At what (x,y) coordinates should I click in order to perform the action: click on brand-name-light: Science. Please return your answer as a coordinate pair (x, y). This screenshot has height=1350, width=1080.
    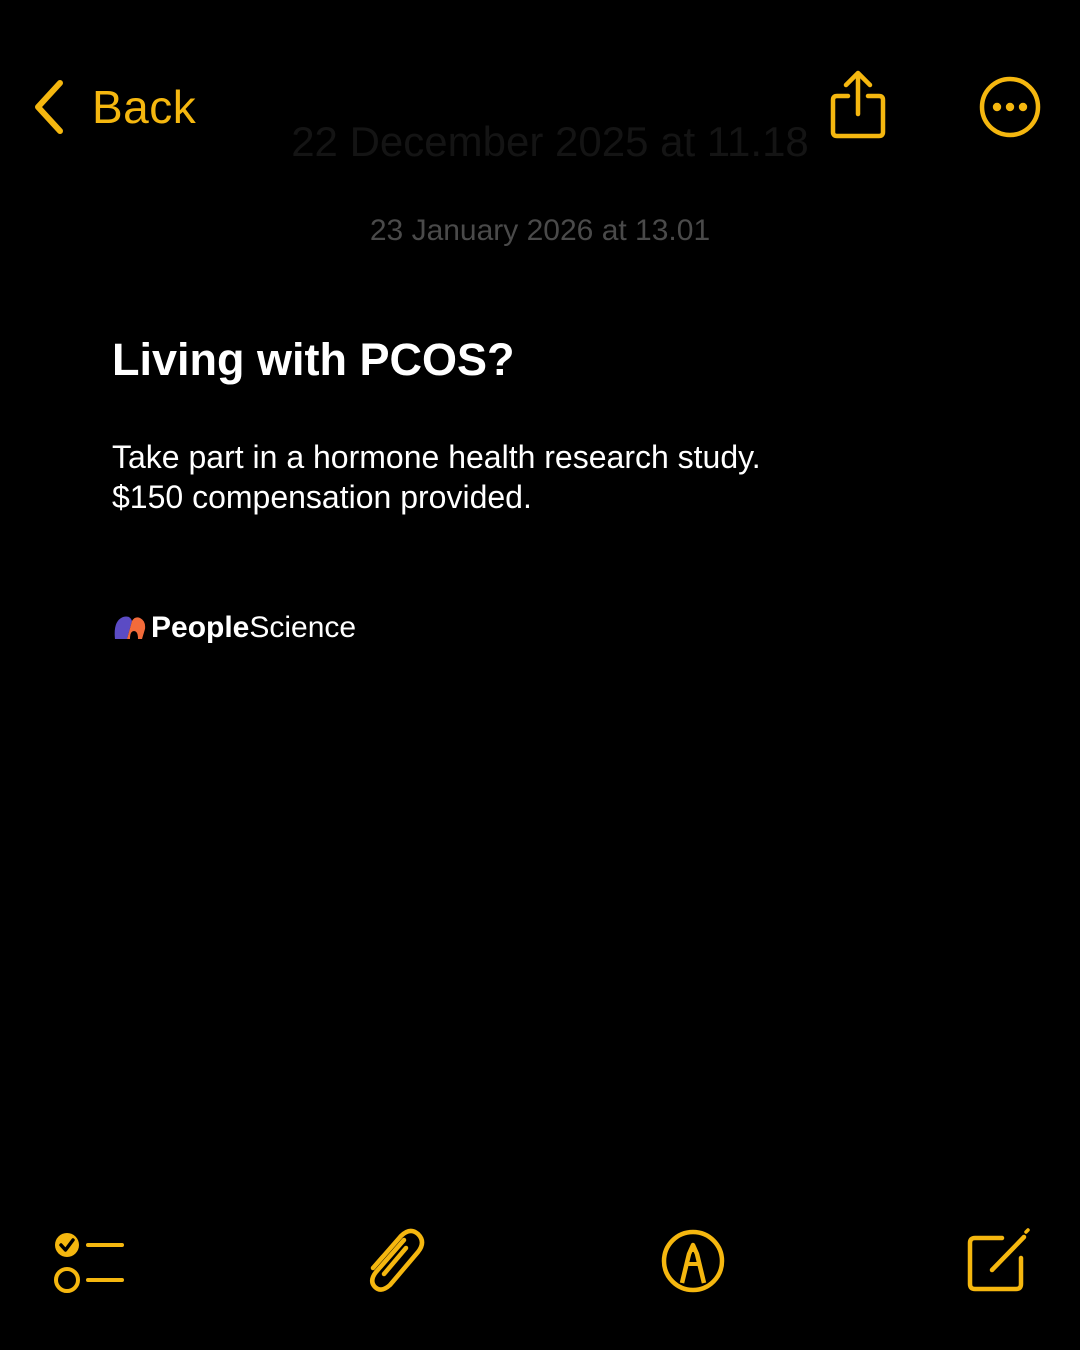
    Looking at the image, I should click on (303, 627).